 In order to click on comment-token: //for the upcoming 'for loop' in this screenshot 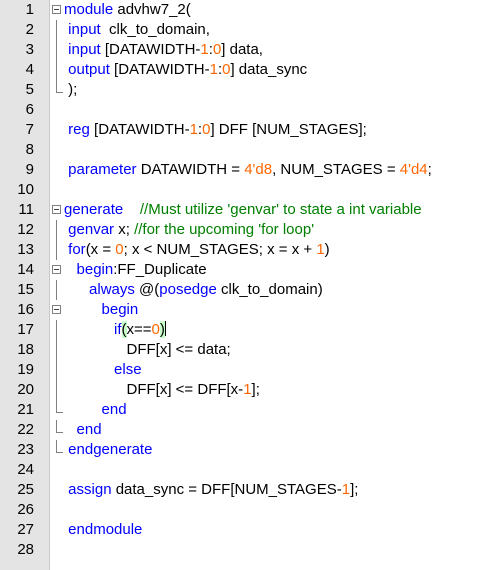, I will do `click(224, 229)`.